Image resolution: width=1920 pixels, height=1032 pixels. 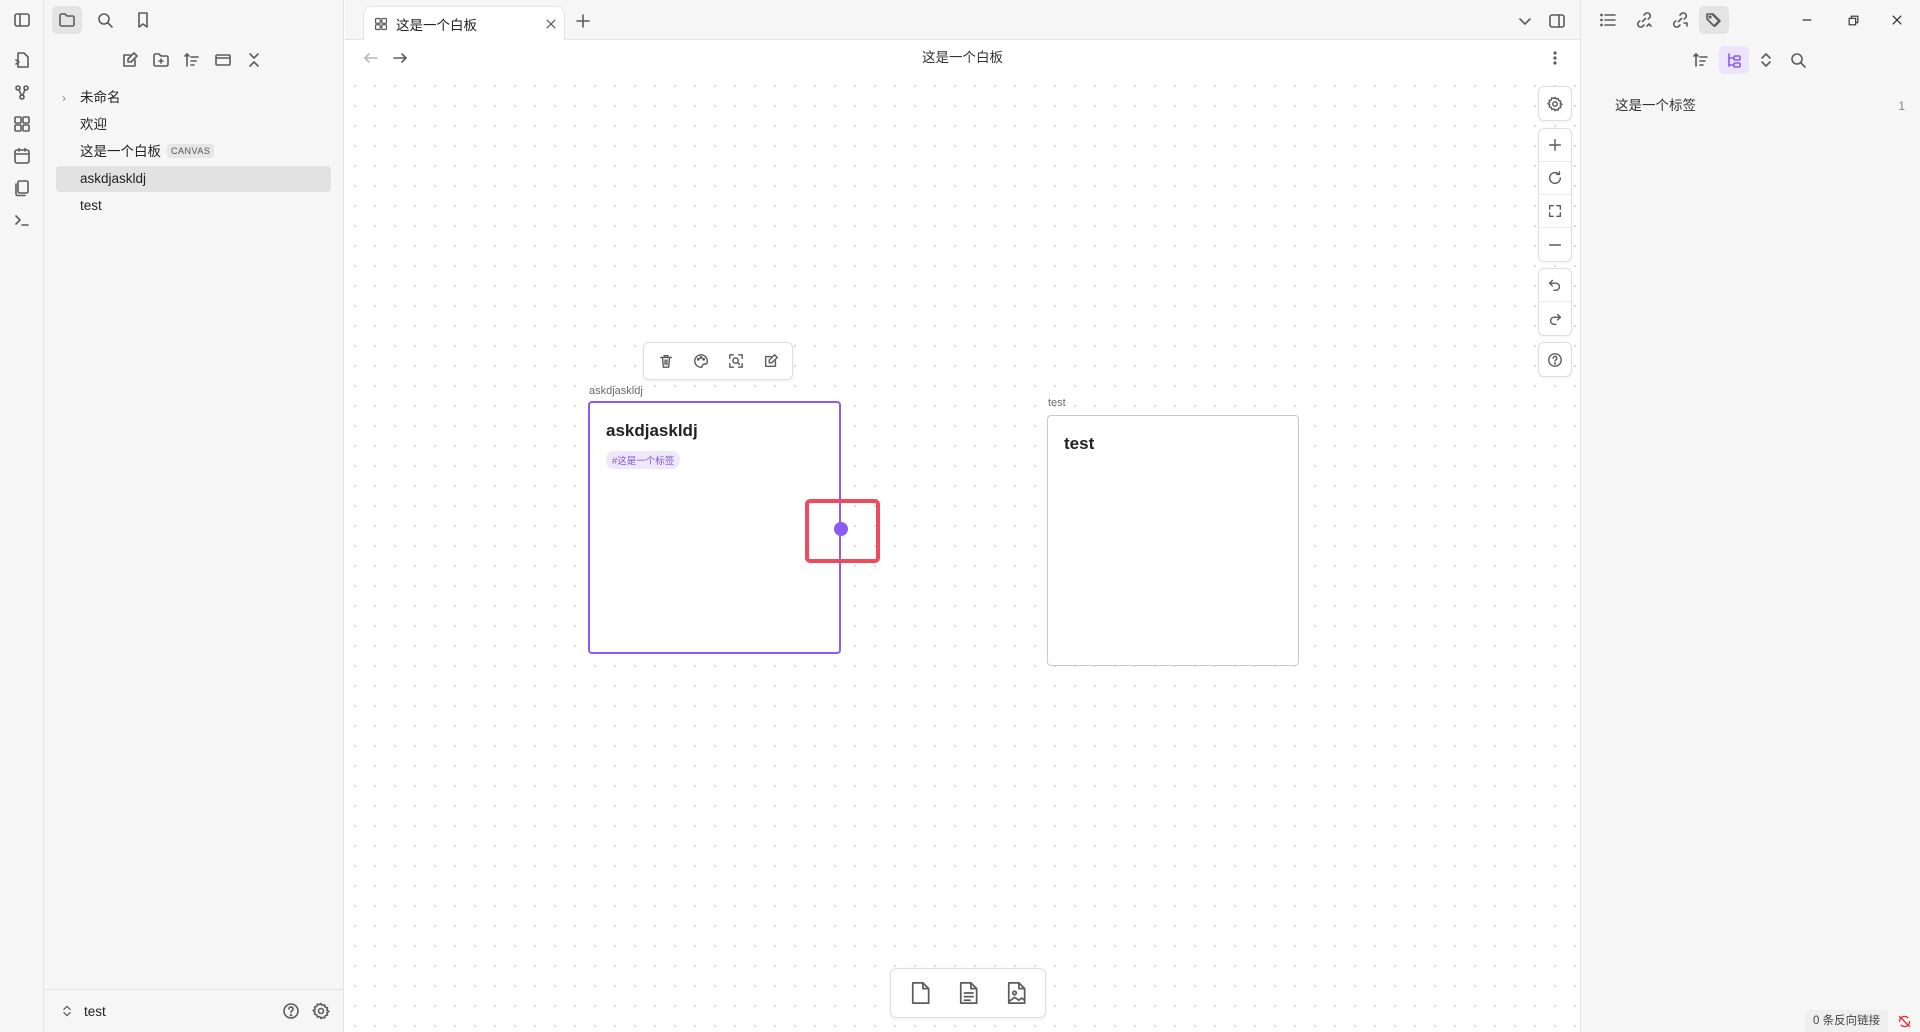 I want to click on tree-file-canvas: 这是一个白板 CANVAS, so click(x=193, y=152).